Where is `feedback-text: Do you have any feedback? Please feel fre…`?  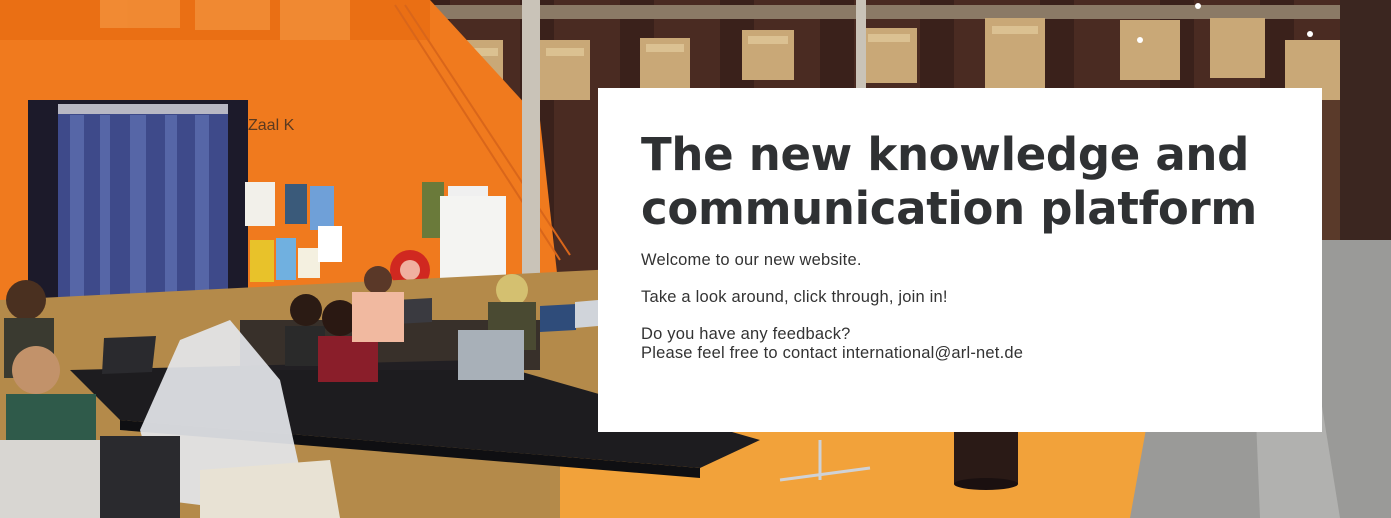 feedback-text: Do you have any feedback? Please feel fre… is located at coordinates (960, 344).